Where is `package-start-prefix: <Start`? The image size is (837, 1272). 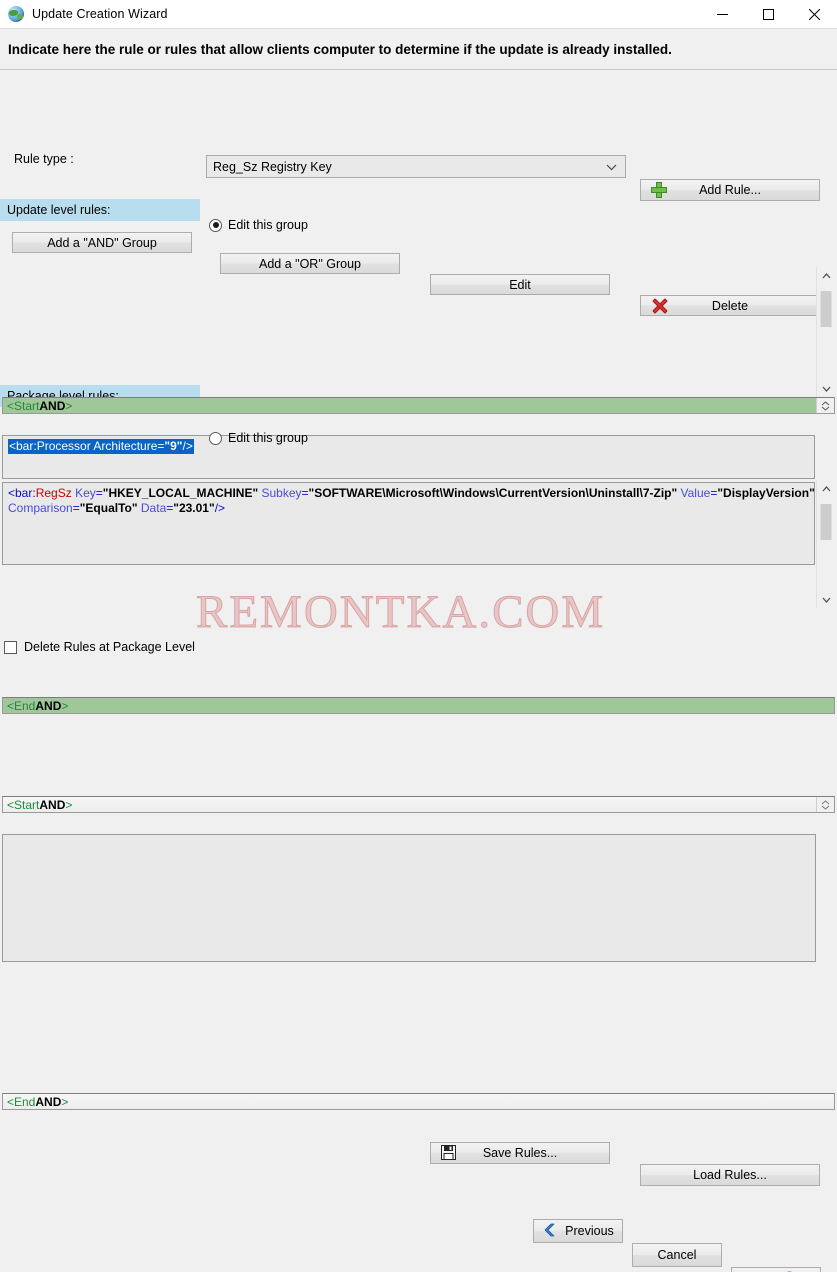
package-start-prefix: <Start is located at coordinates (23, 805).